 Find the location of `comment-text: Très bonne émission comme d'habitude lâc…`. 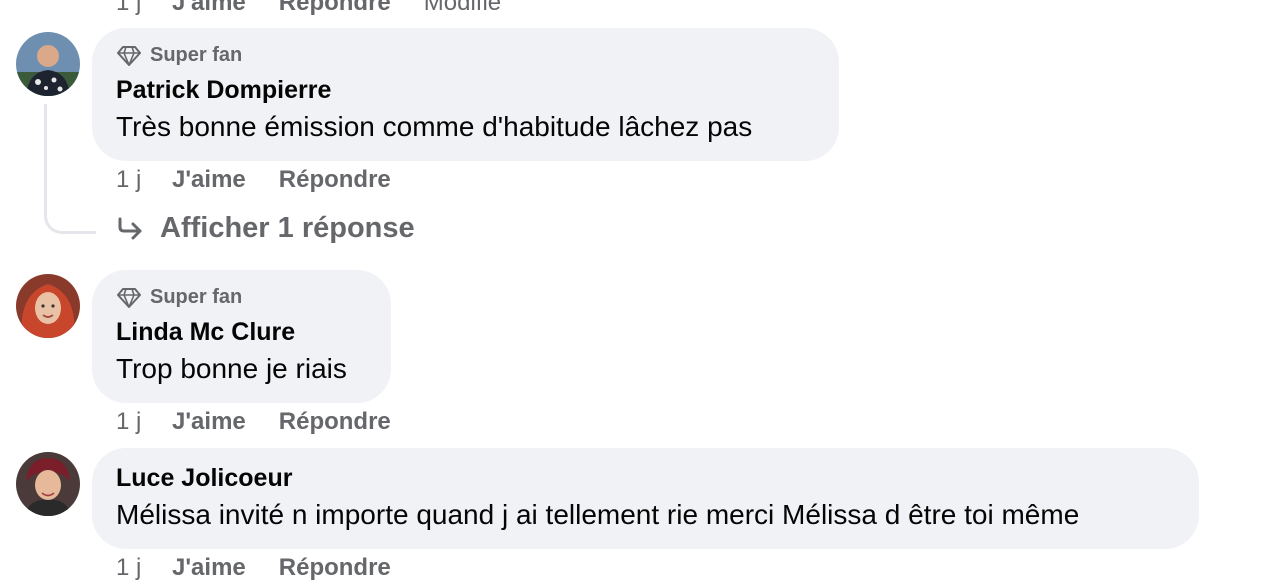

comment-text: Très bonne émission comme d'habitude lâc… is located at coordinates (434, 126).